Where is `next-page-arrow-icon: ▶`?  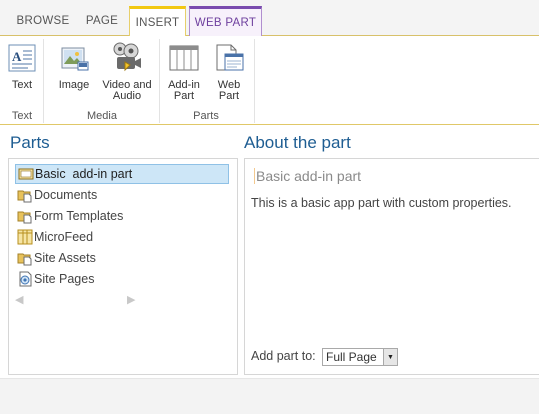 next-page-arrow-icon: ▶ is located at coordinates (131, 299).